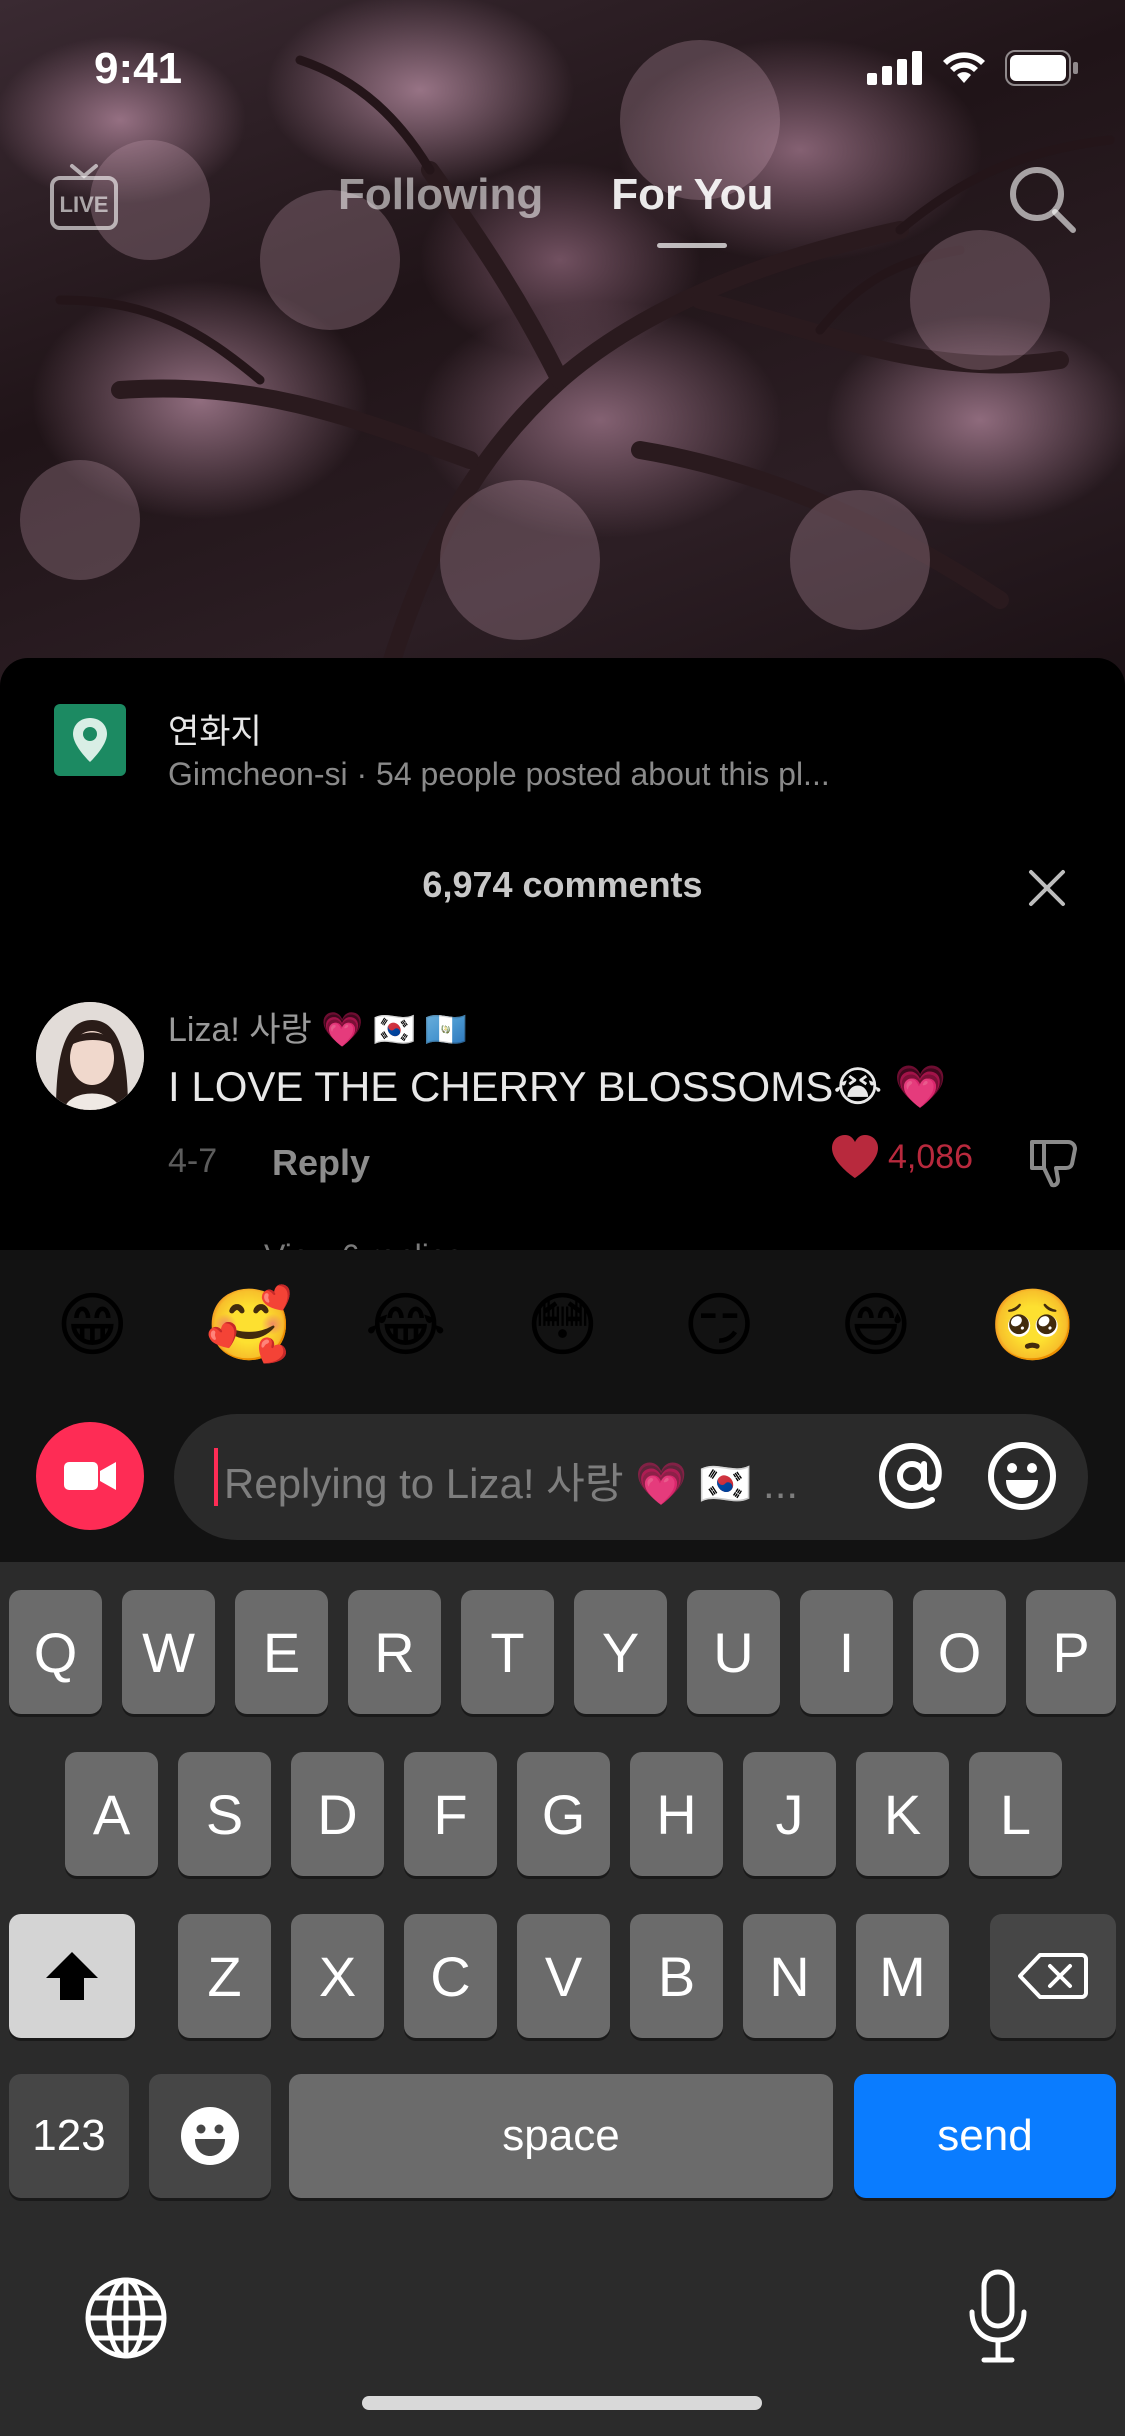  Describe the element at coordinates (676, 1976) in the screenshot. I see `key-b: B` at that location.